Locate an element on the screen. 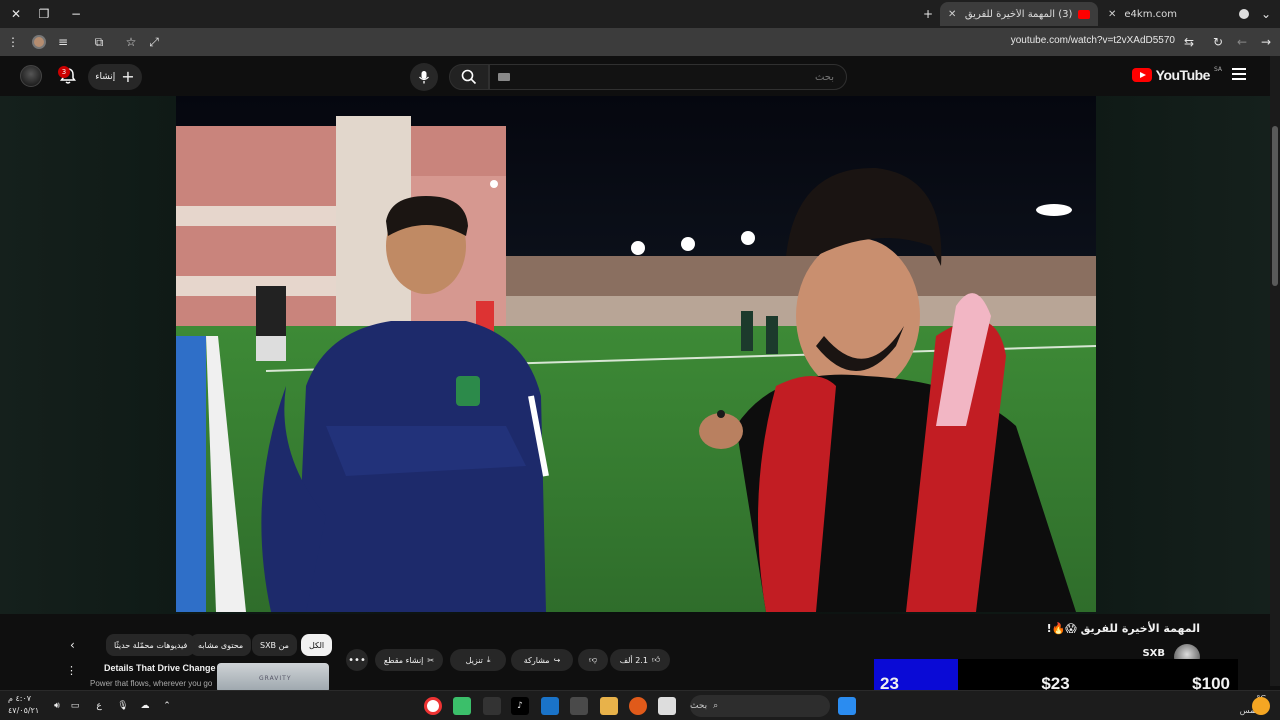 The height and width of the screenshot is (720, 1280). recommendation-thumbnail: GRAVITY is located at coordinates (273, 678).